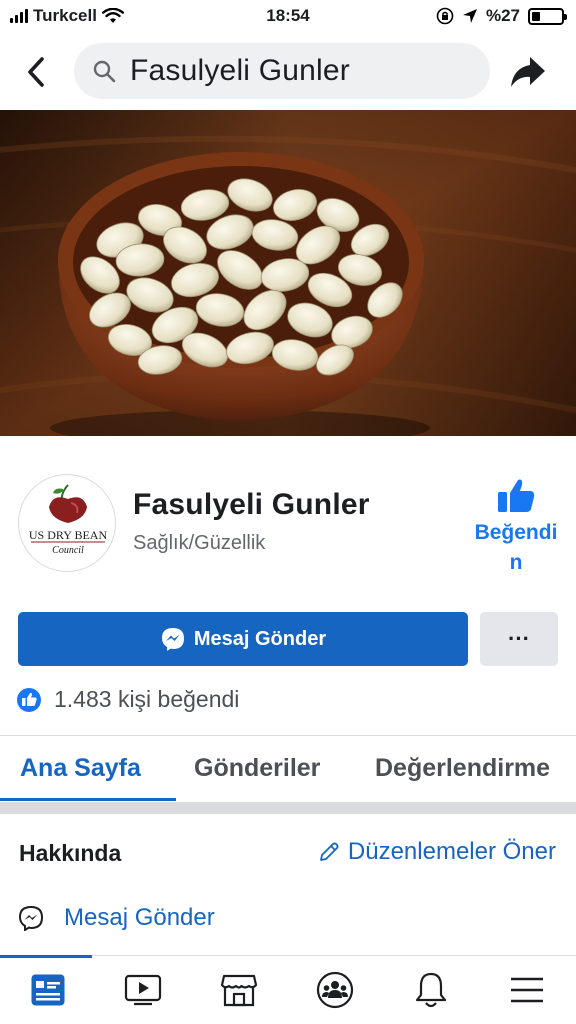 Image resolution: width=576 pixels, height=1024 pixels. Describe the element at coordinates (288, 808) in the screenshot. I see `section-separator` at that location.